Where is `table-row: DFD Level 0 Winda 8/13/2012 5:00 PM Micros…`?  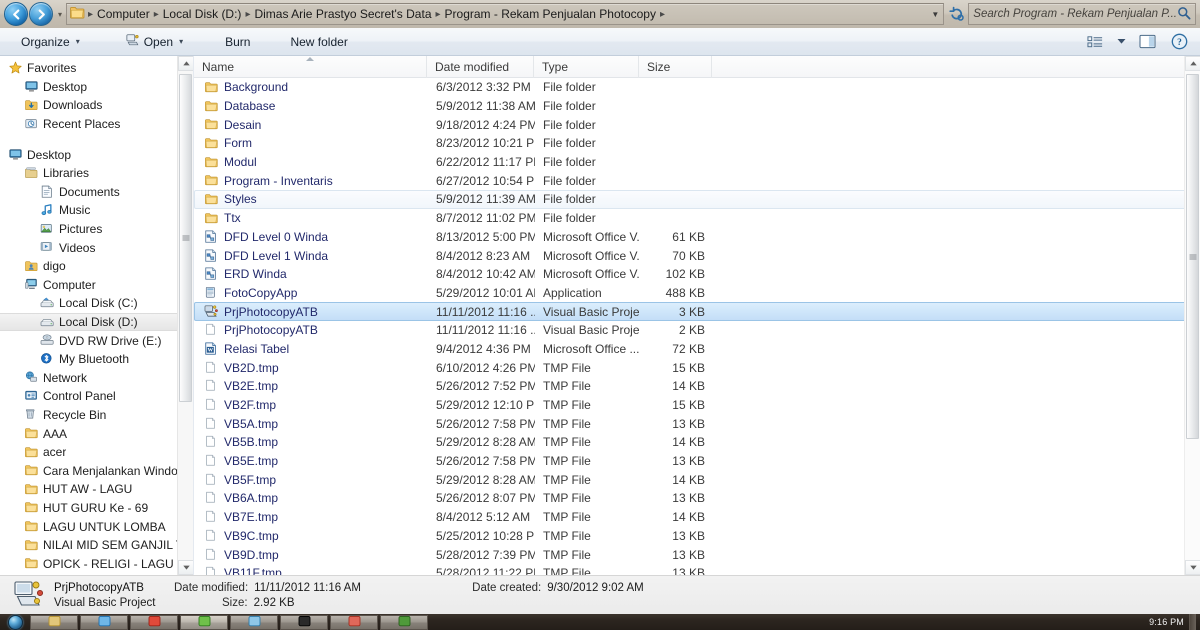
table-row: DFD Level 0 Winda 8/13/2012 5:00 PM Micros… is located at coordinates (697, 237).